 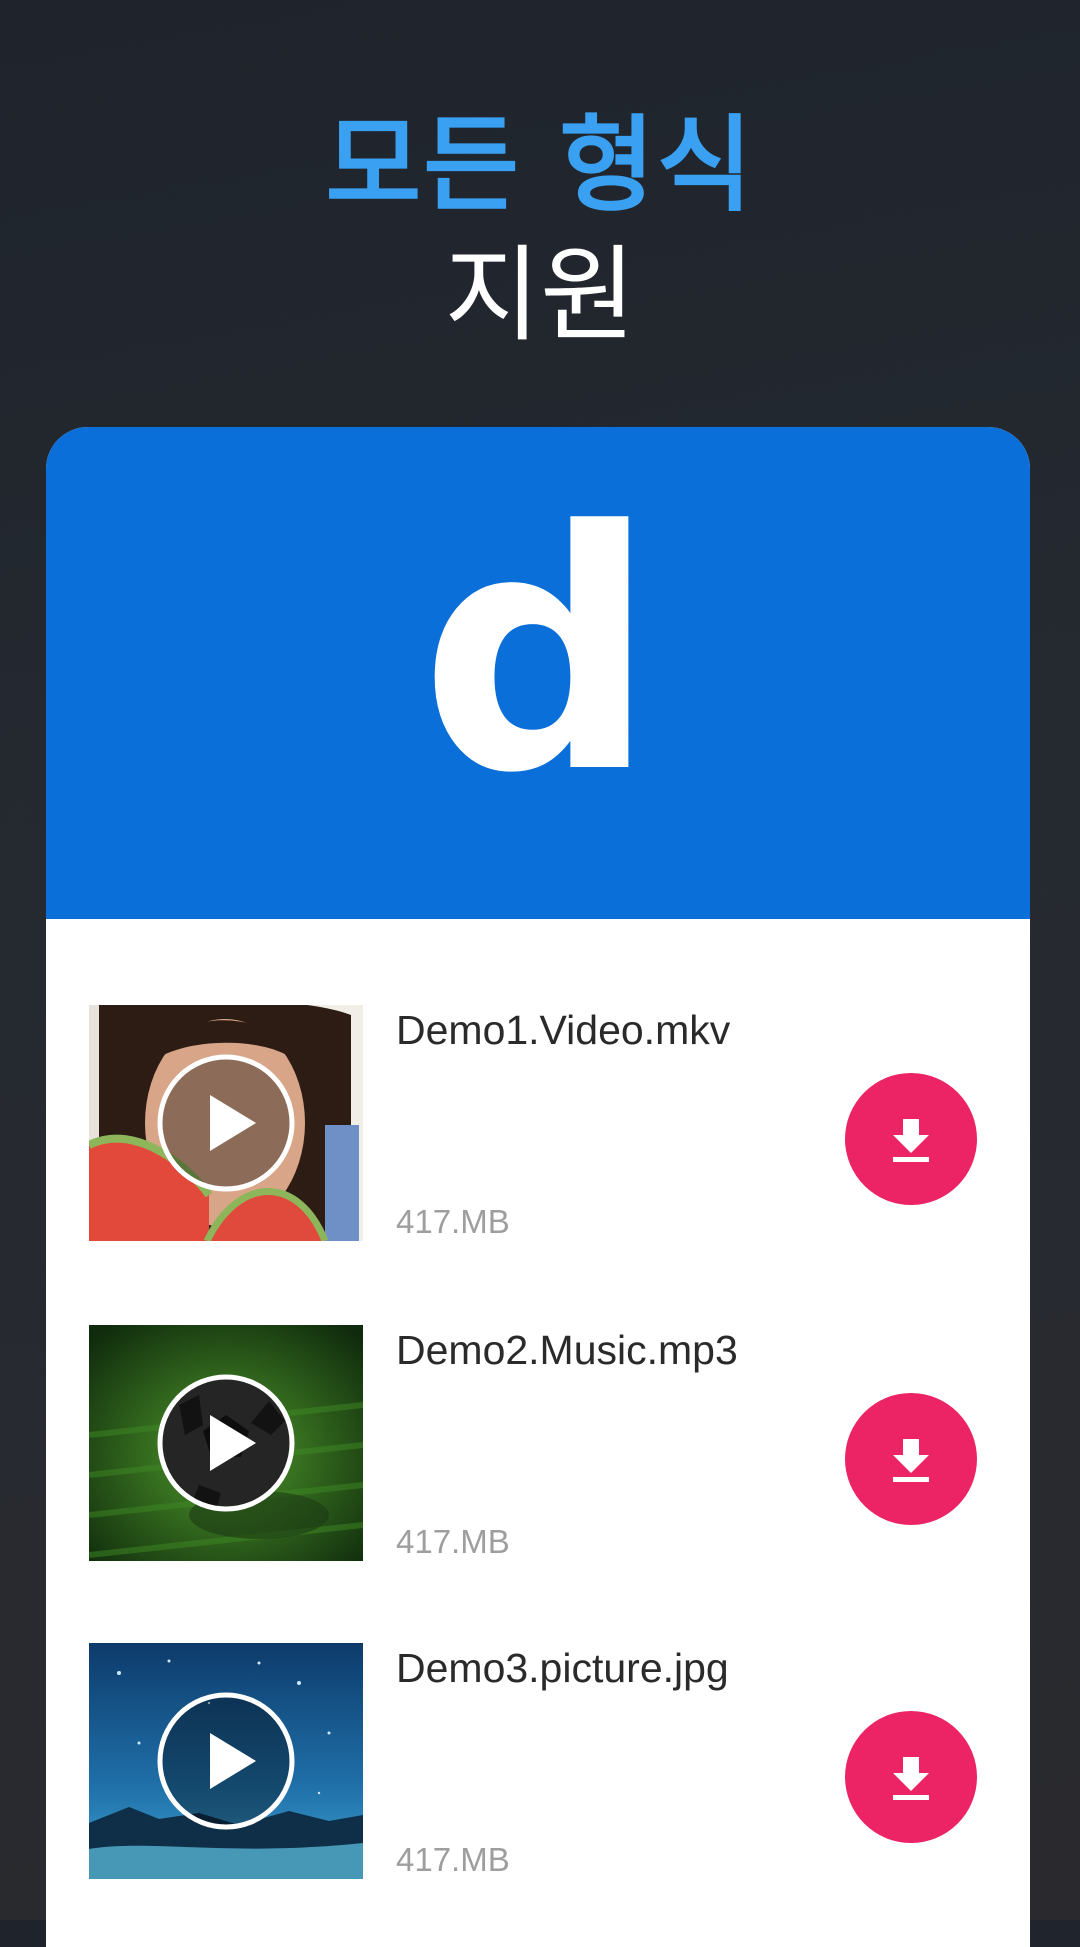 I want to click on file-row: Demo1.Video.mkv 417.MB, so click(x=538, y=1123).